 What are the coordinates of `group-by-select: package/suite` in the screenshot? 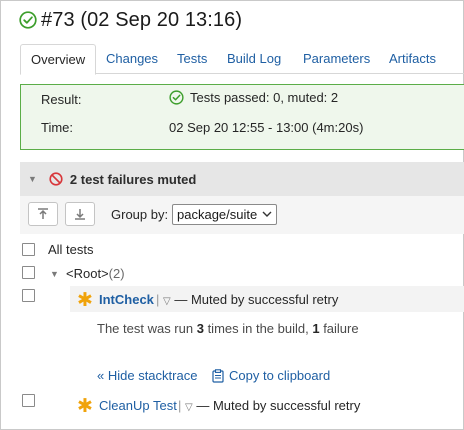 It's located at (224, 214).